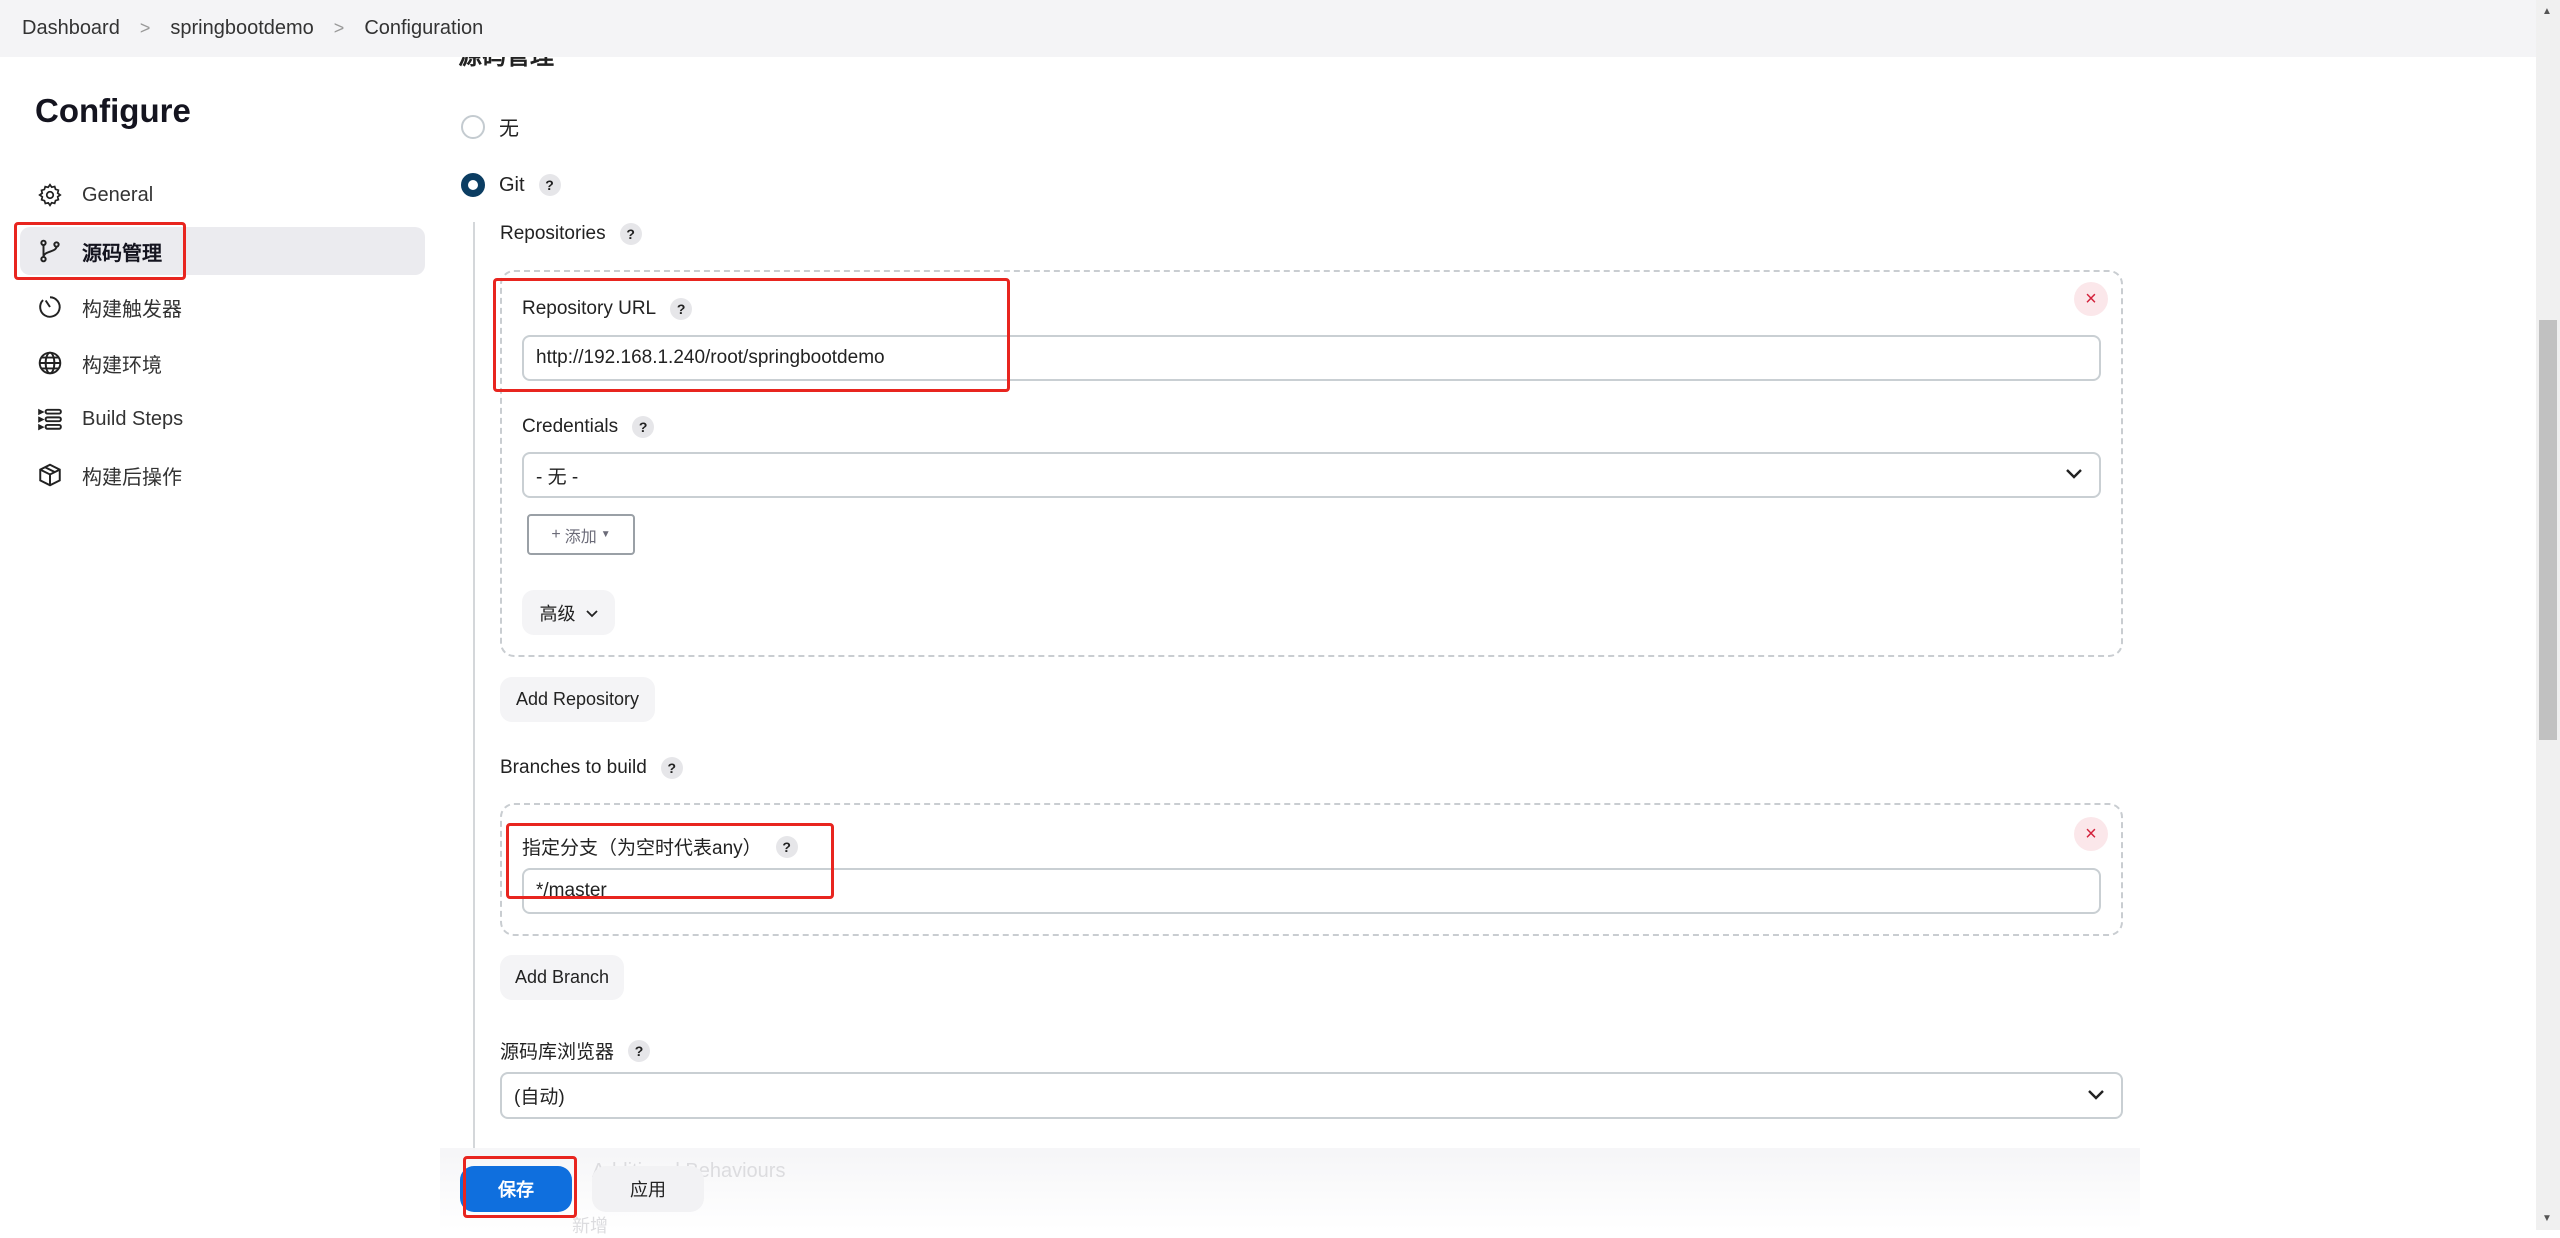 The width and height of the screenshot is (2560, 1238). I want to click on credentials-label: Credentials ?, so click(588, 427).